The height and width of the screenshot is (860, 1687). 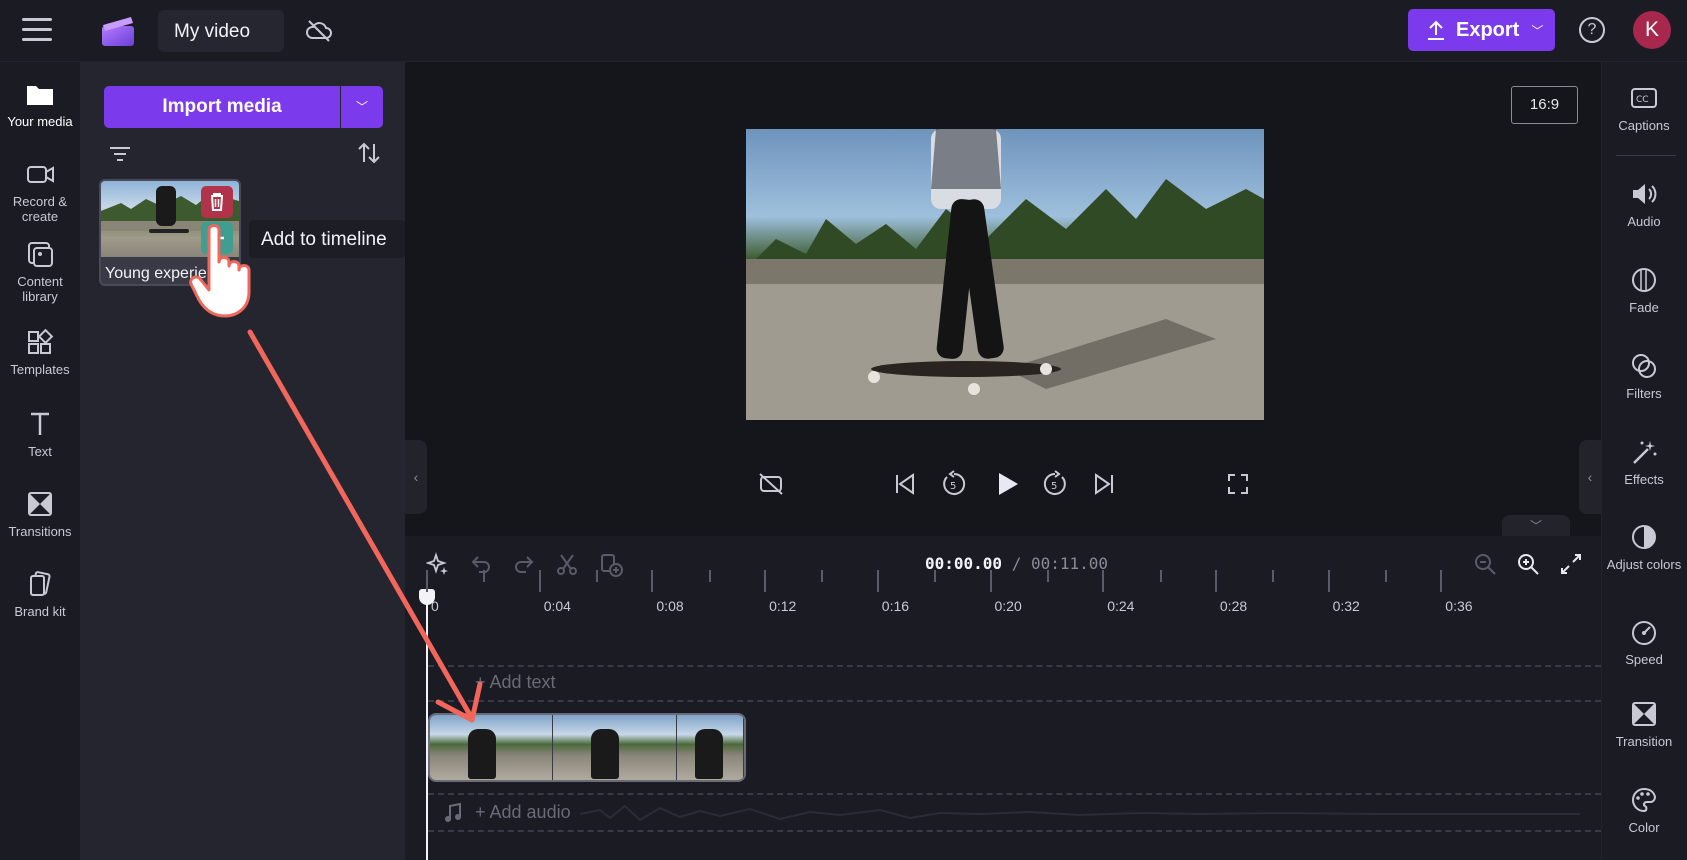 I want to click on video-clip, so click(x=587, y=747).